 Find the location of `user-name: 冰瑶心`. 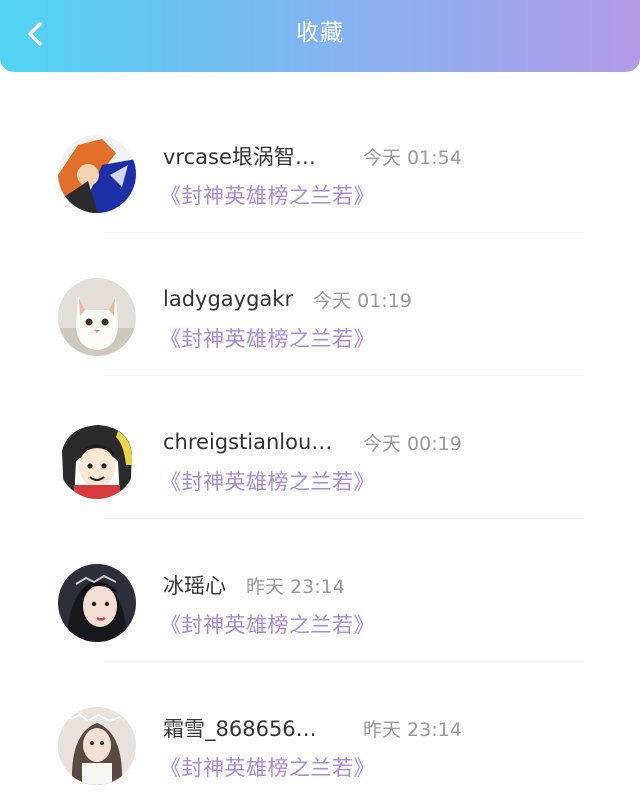

user-name: 冰瑶心 is located at coordinates (194, 585).